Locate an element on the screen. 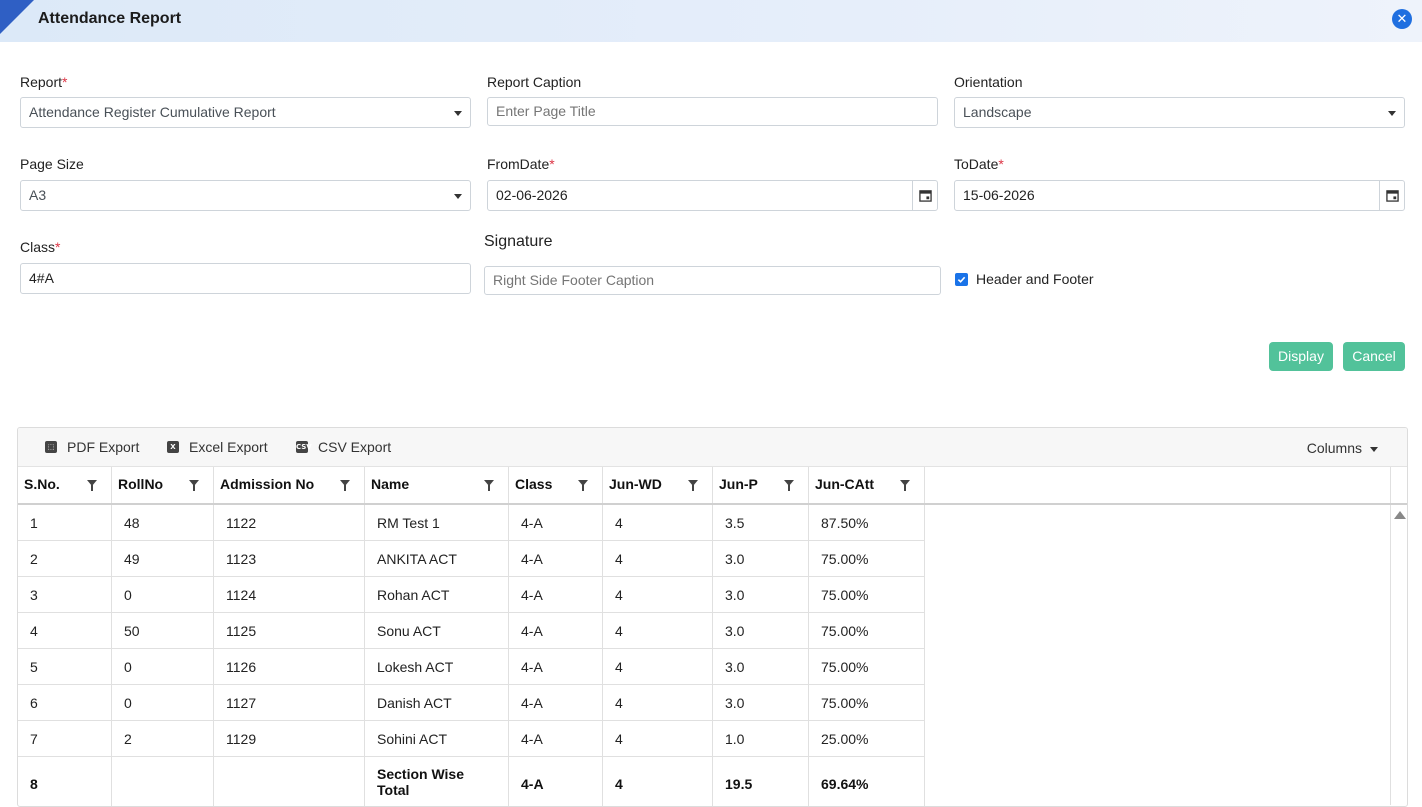  column-header-sno: S.No. is located at coordinates (65, 485).